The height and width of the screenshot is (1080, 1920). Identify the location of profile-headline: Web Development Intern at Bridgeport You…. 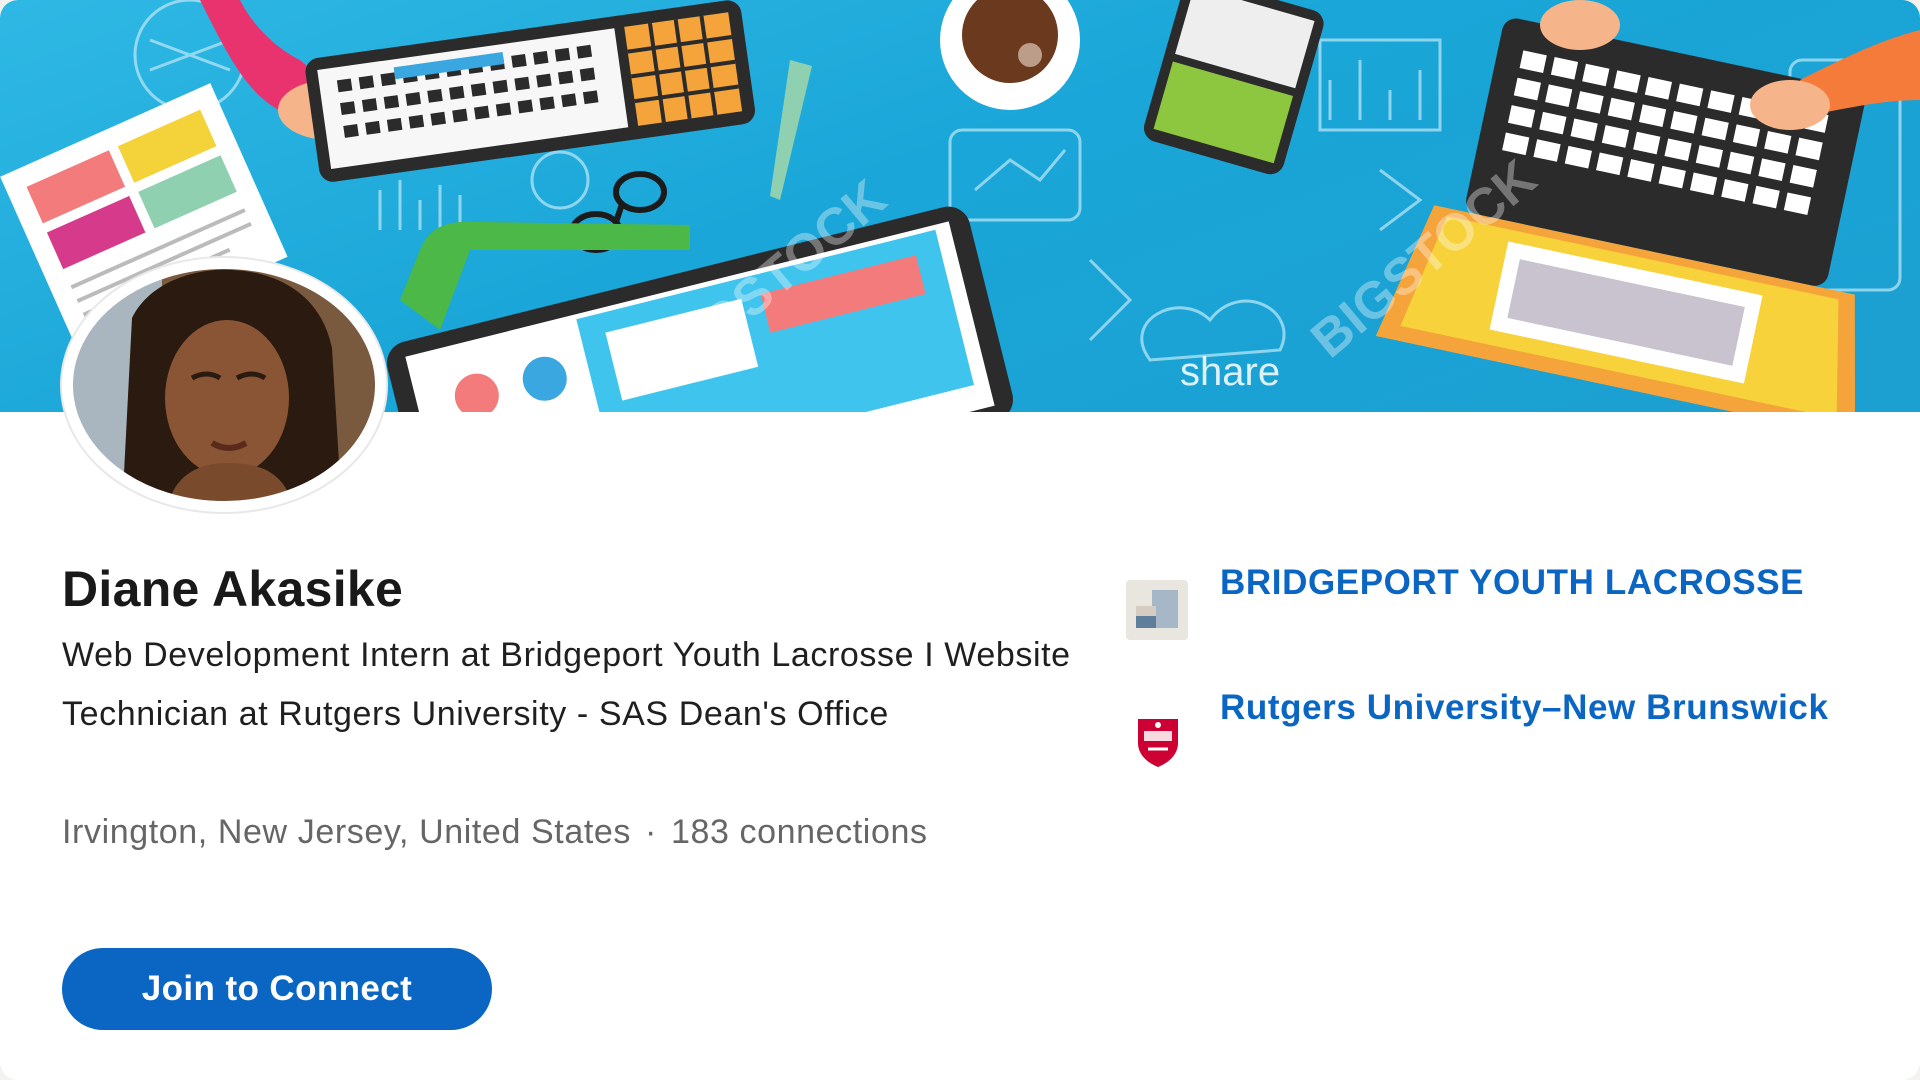
(566, 684).